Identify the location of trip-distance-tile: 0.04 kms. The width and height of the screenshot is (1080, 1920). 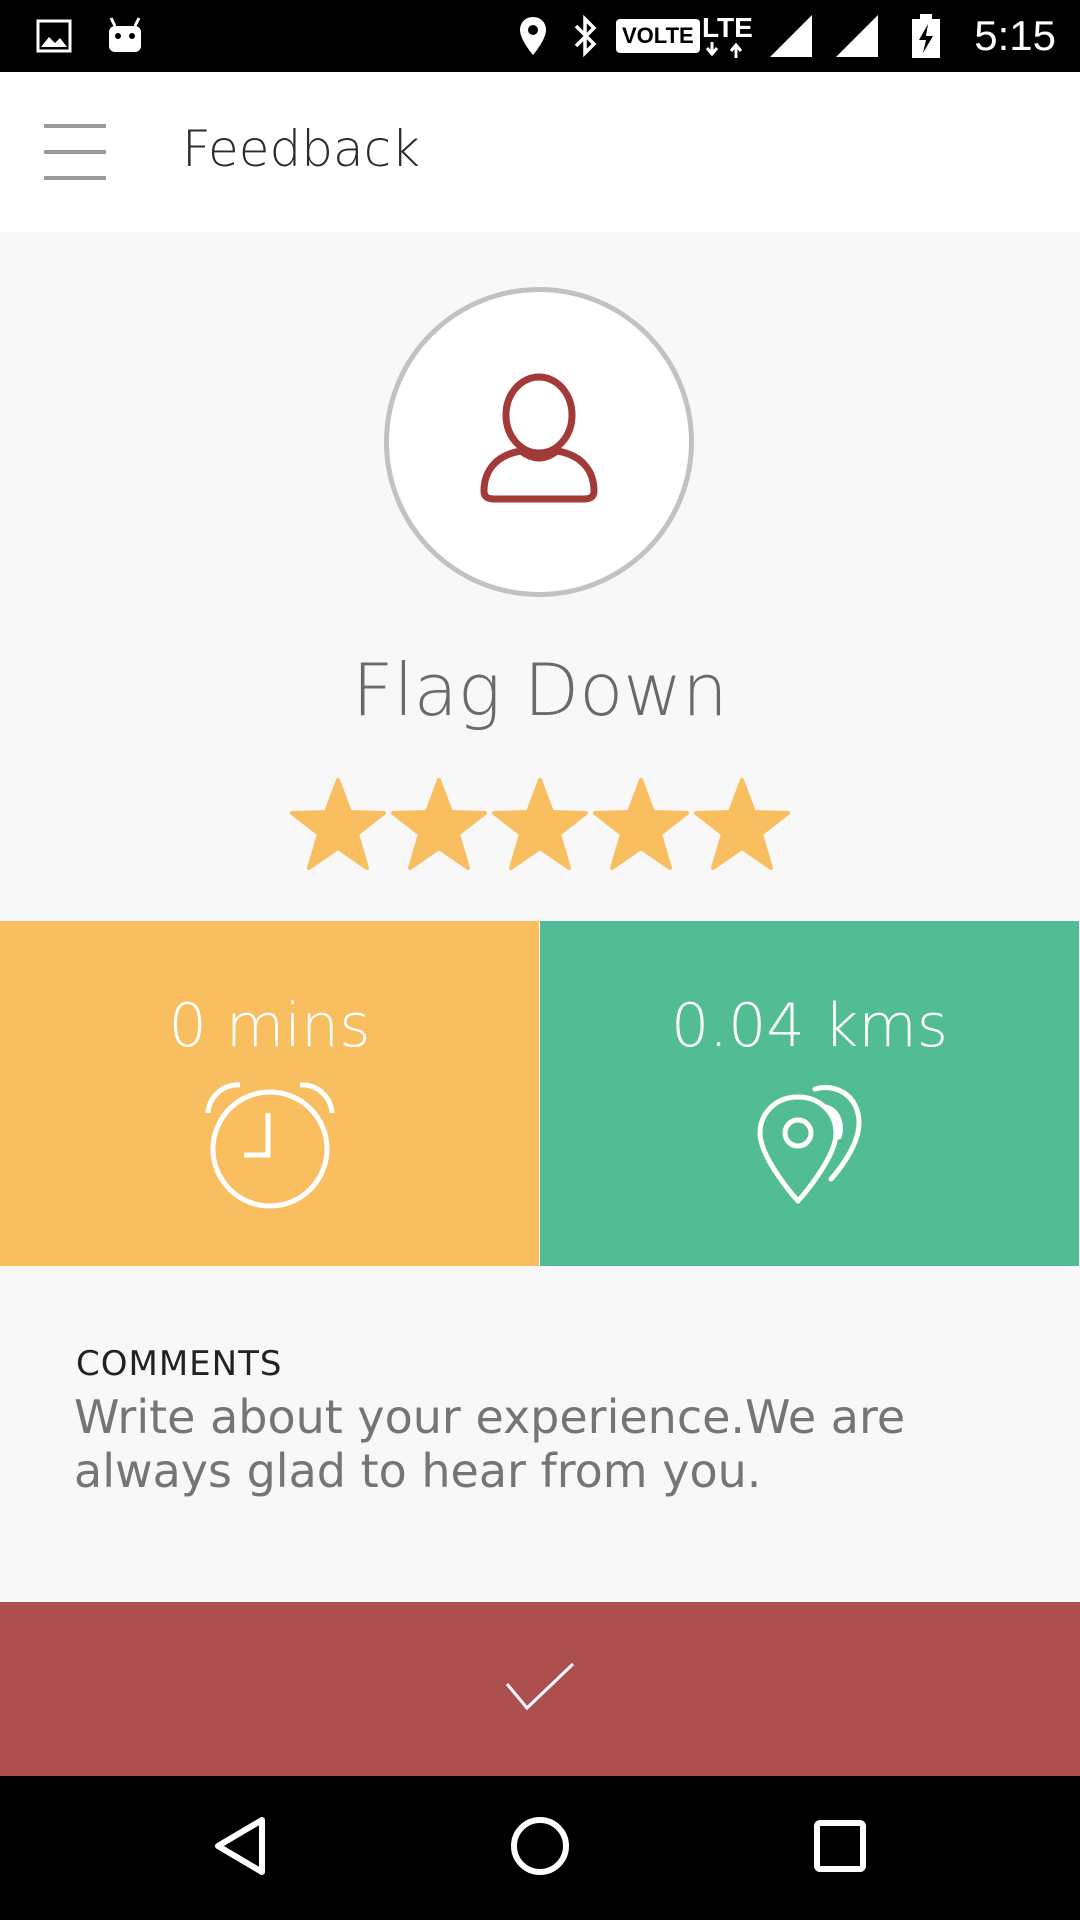
(809, 1093).